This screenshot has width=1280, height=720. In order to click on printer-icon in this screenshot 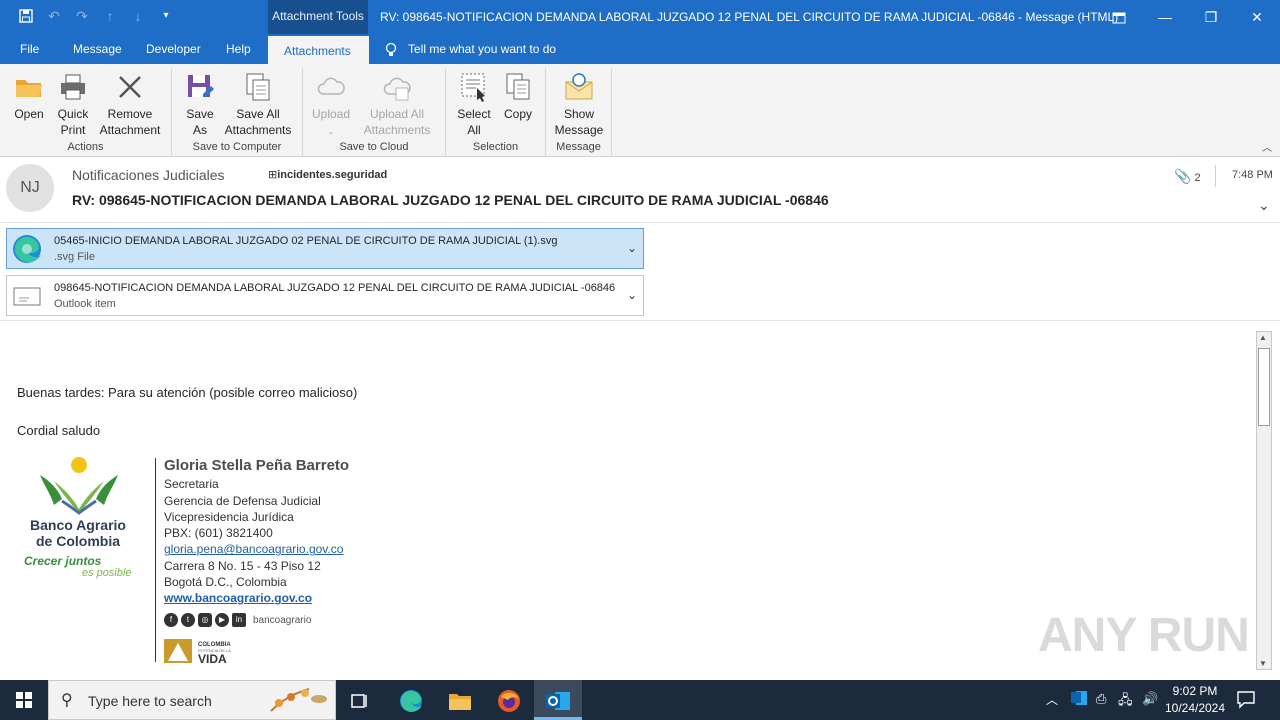, I will do `click(73, 87)`.